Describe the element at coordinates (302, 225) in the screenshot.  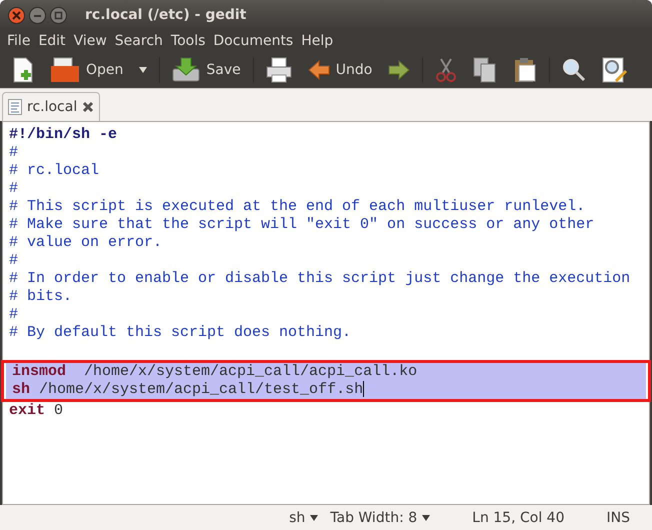
I see `code-line: # Make sure that the script will "exit 0" on success or any other` at that location.